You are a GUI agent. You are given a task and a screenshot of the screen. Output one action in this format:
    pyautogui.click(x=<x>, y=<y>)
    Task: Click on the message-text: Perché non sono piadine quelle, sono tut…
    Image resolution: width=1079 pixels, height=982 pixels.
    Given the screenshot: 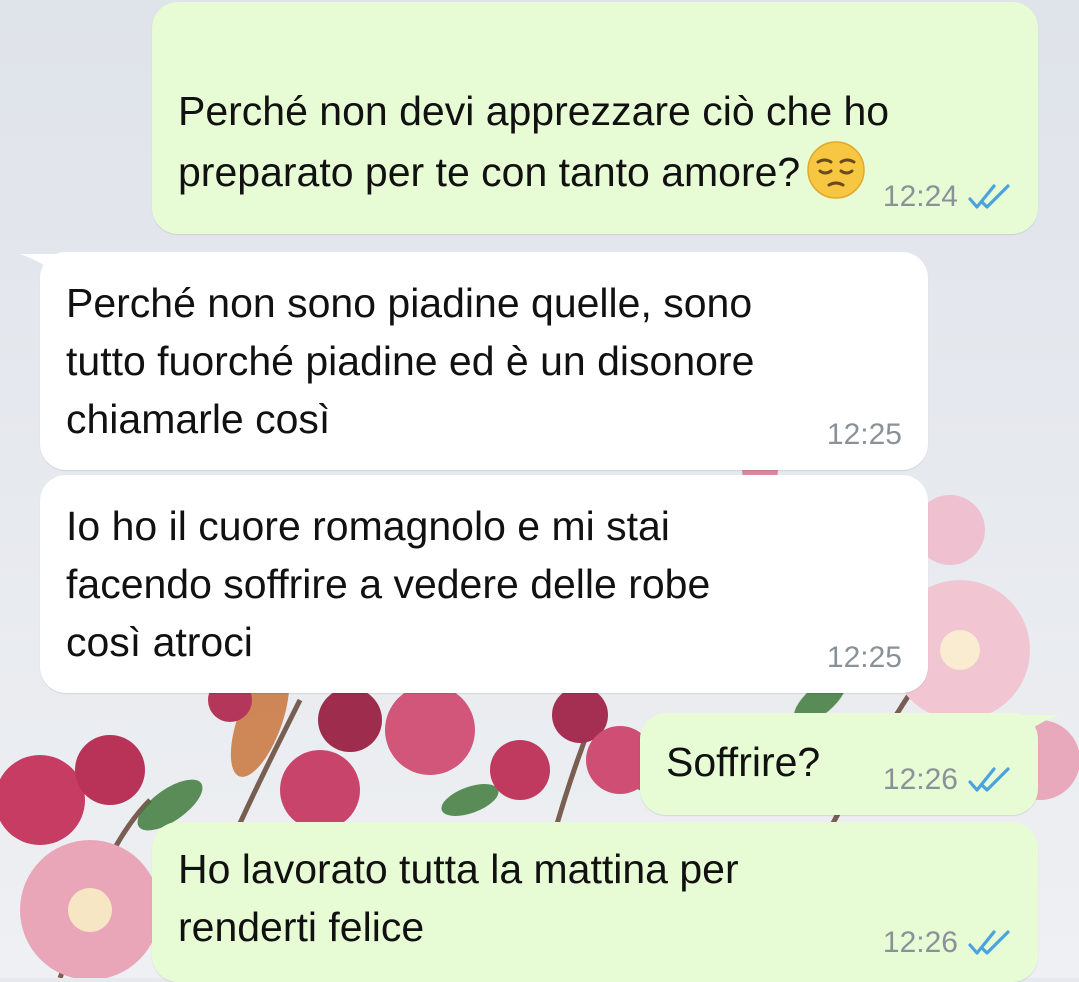 What is the action you would take?
    pyautogui.click(x=410, y=361)
    